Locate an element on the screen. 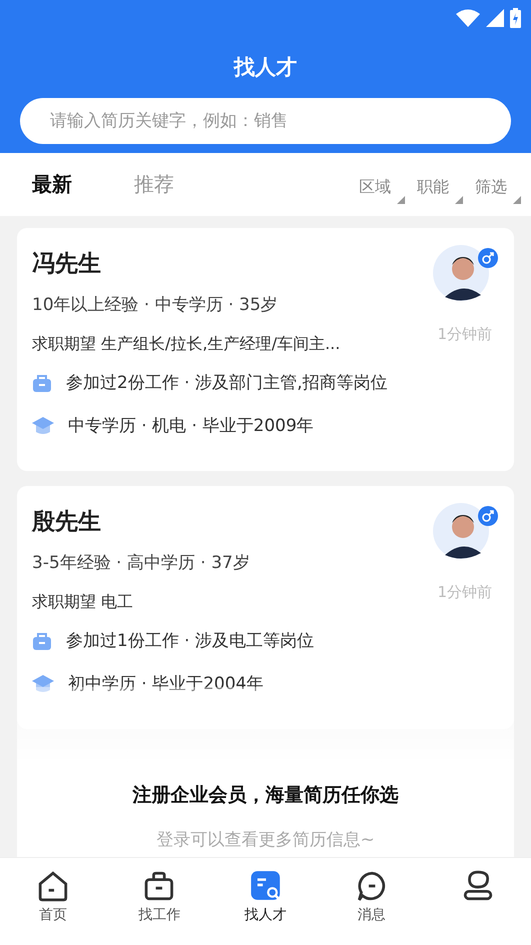 The image size is (531, 945). candidate-info: 3-5年经验 · 高中学历 · 37岁 is located at coordinates (141, 563).